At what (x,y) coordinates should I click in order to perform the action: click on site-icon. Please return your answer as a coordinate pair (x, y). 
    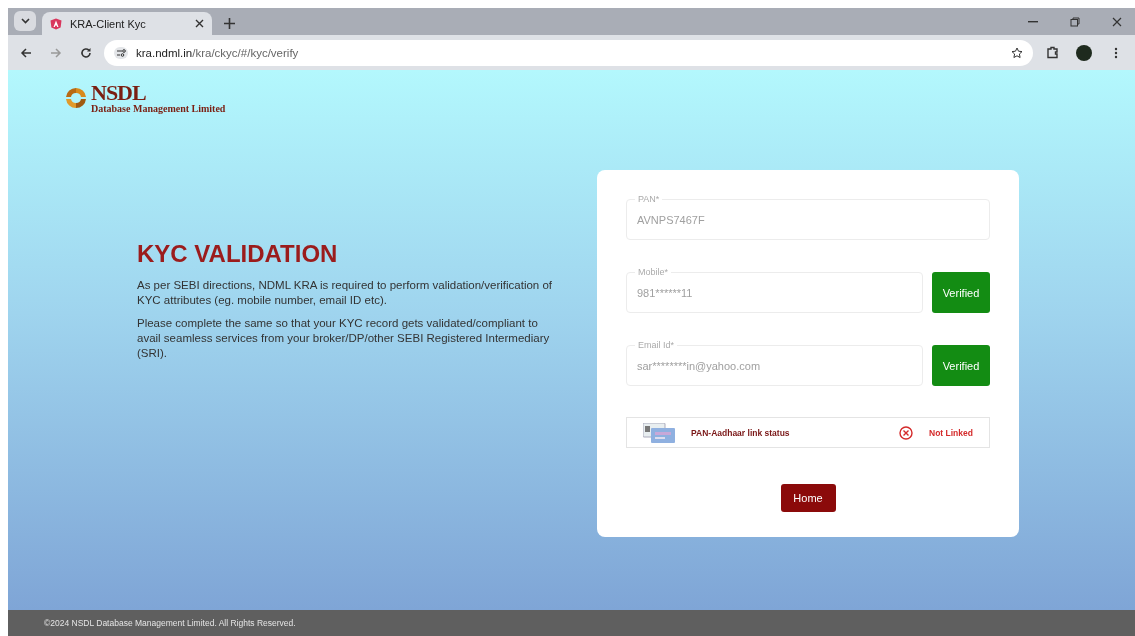
    Looking at the image, I should click on (56, 23).